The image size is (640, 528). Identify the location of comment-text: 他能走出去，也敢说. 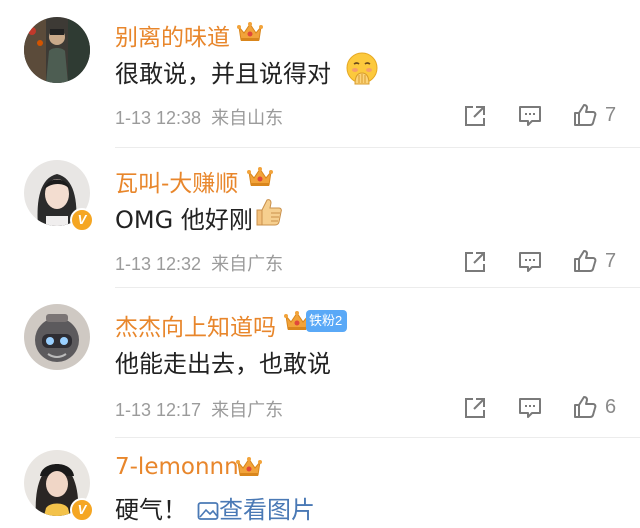
(223, 364).